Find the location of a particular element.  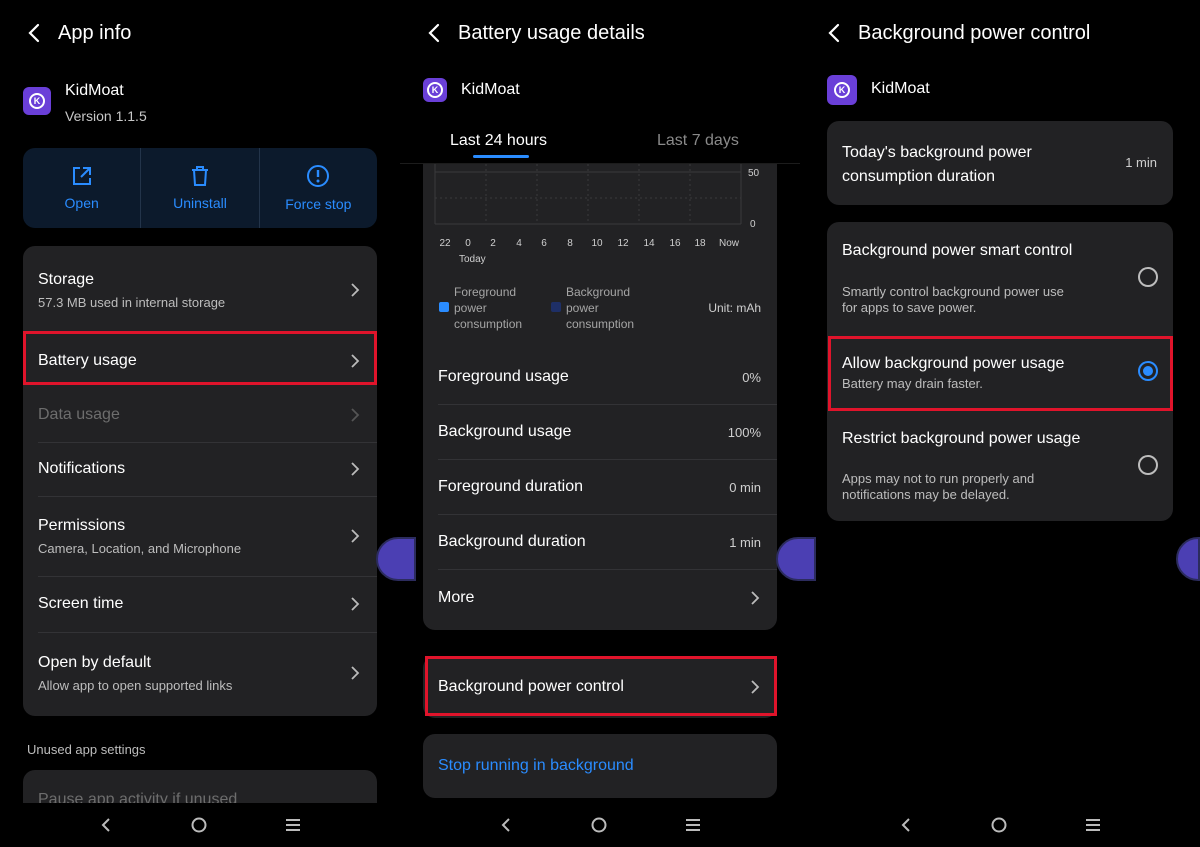

stop-running-label: Stop running in background is located at coordinates (536, 765).